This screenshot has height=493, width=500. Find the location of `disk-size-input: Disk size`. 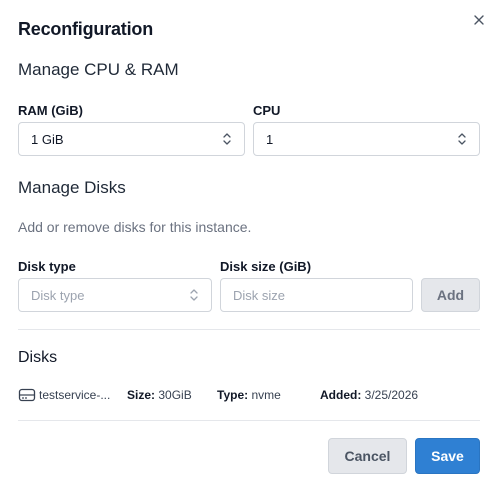

disk-size-input: Disk size is located at coordinates (316, 295).